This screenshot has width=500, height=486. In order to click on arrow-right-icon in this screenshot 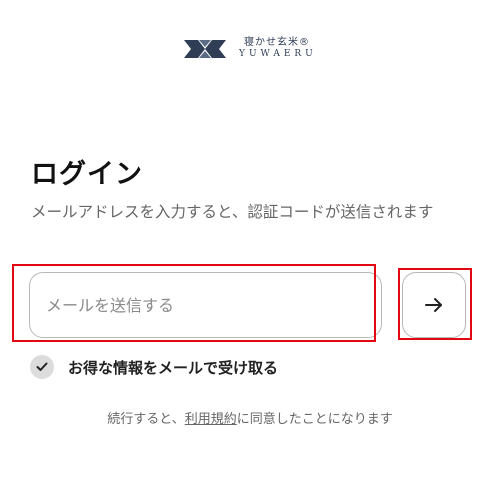, I will do `click(433, 305)`.